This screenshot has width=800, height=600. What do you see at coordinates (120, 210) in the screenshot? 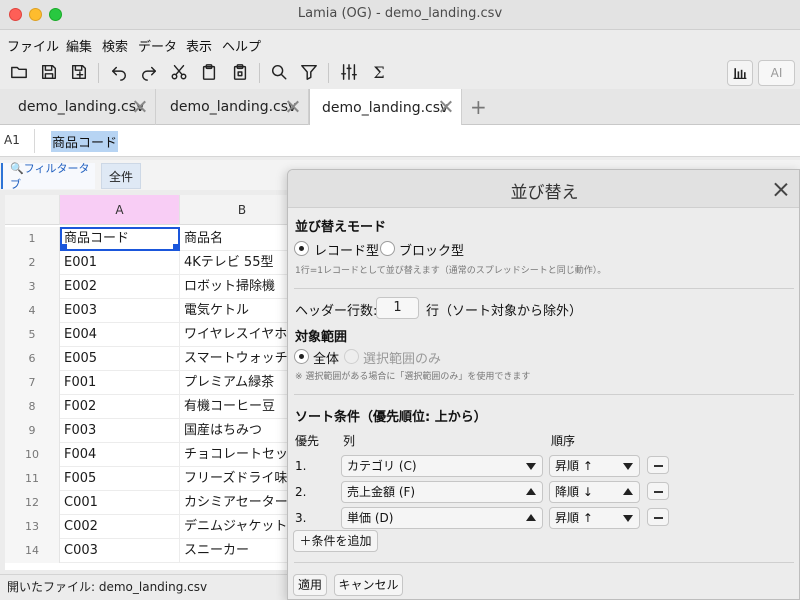
I see `column-header-a: A` at bounding box center [120, 210].